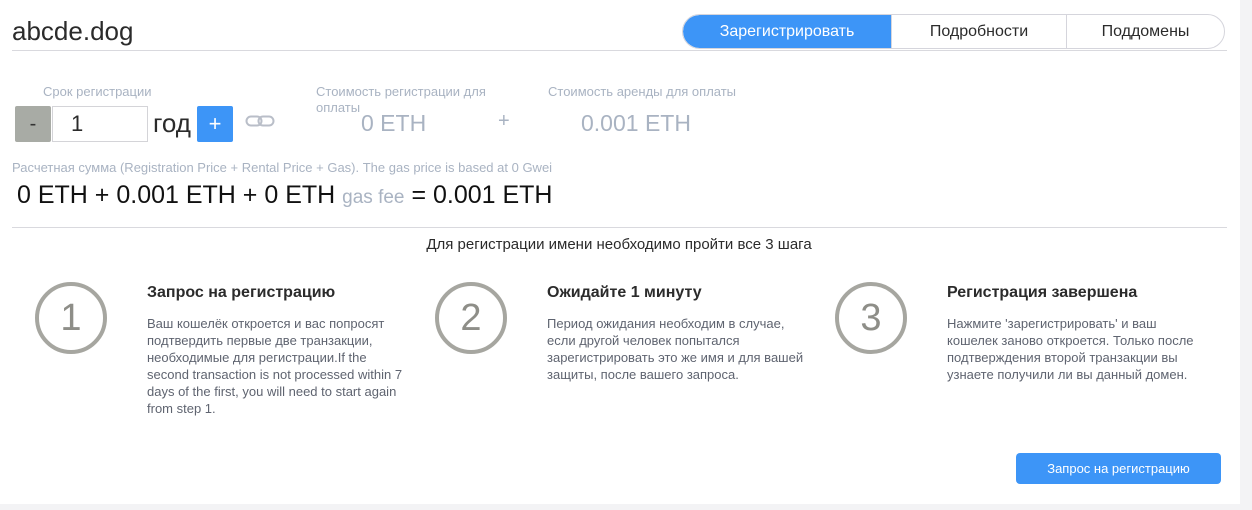 The height and width of the screenshot is (510, 1252). Describe the element at coordinates (642, 91) in the screenshot. I see `rent-cost-label: Стоимость аренды для оплаты` at that location.